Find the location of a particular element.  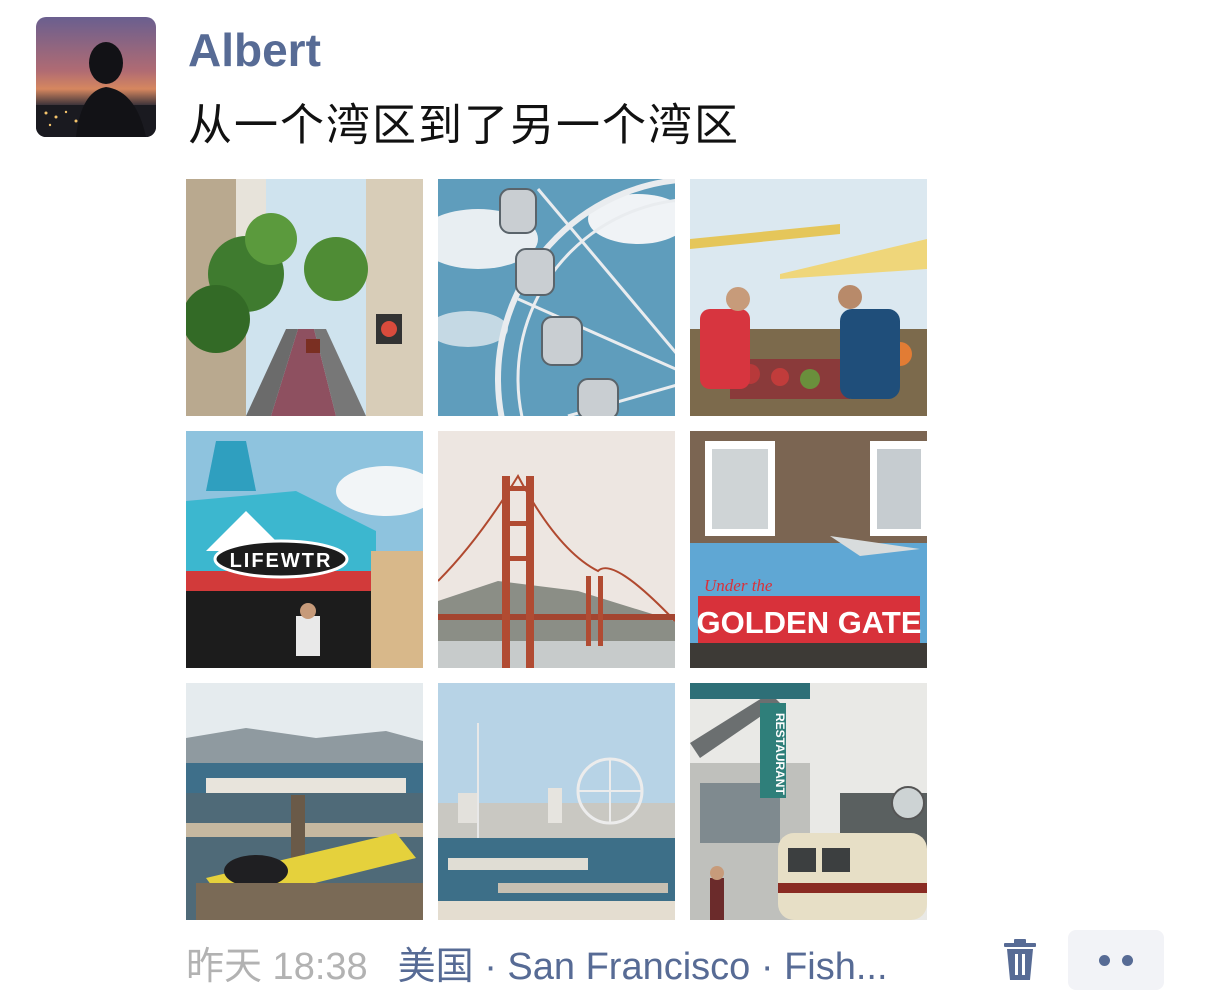

photo-ferris-wheel-closeup is located at coordinates (556, 297).